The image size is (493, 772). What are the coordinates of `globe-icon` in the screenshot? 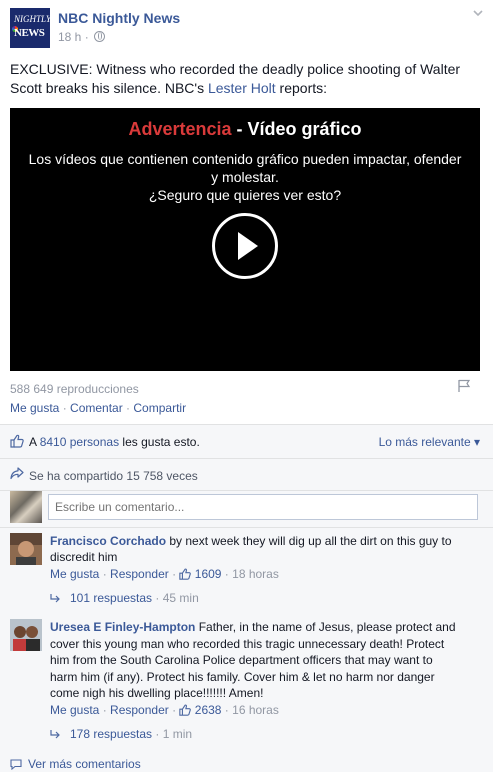 It's located at (100, 36).